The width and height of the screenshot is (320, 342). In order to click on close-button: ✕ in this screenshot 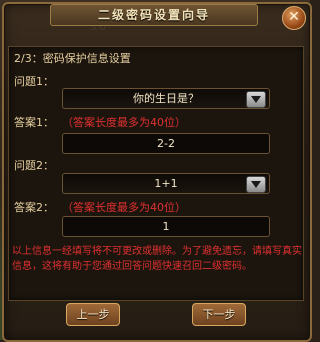, I will do `click(294, 18)`.